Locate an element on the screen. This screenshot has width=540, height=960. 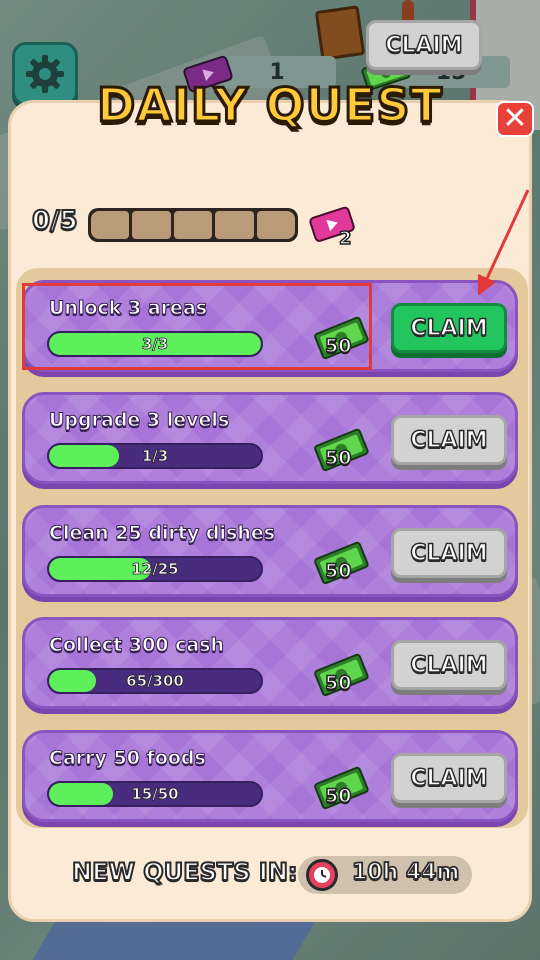
quest-title: Clean 25 dirty dishes is located at coordinates (162, 533).